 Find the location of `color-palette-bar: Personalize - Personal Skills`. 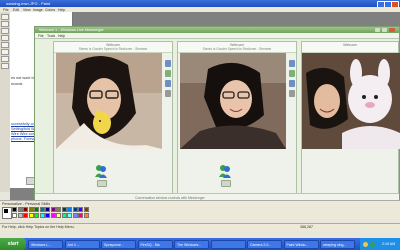

color-palette-bar: Personalize - Personal Skills is located at coordinates (200, 209).